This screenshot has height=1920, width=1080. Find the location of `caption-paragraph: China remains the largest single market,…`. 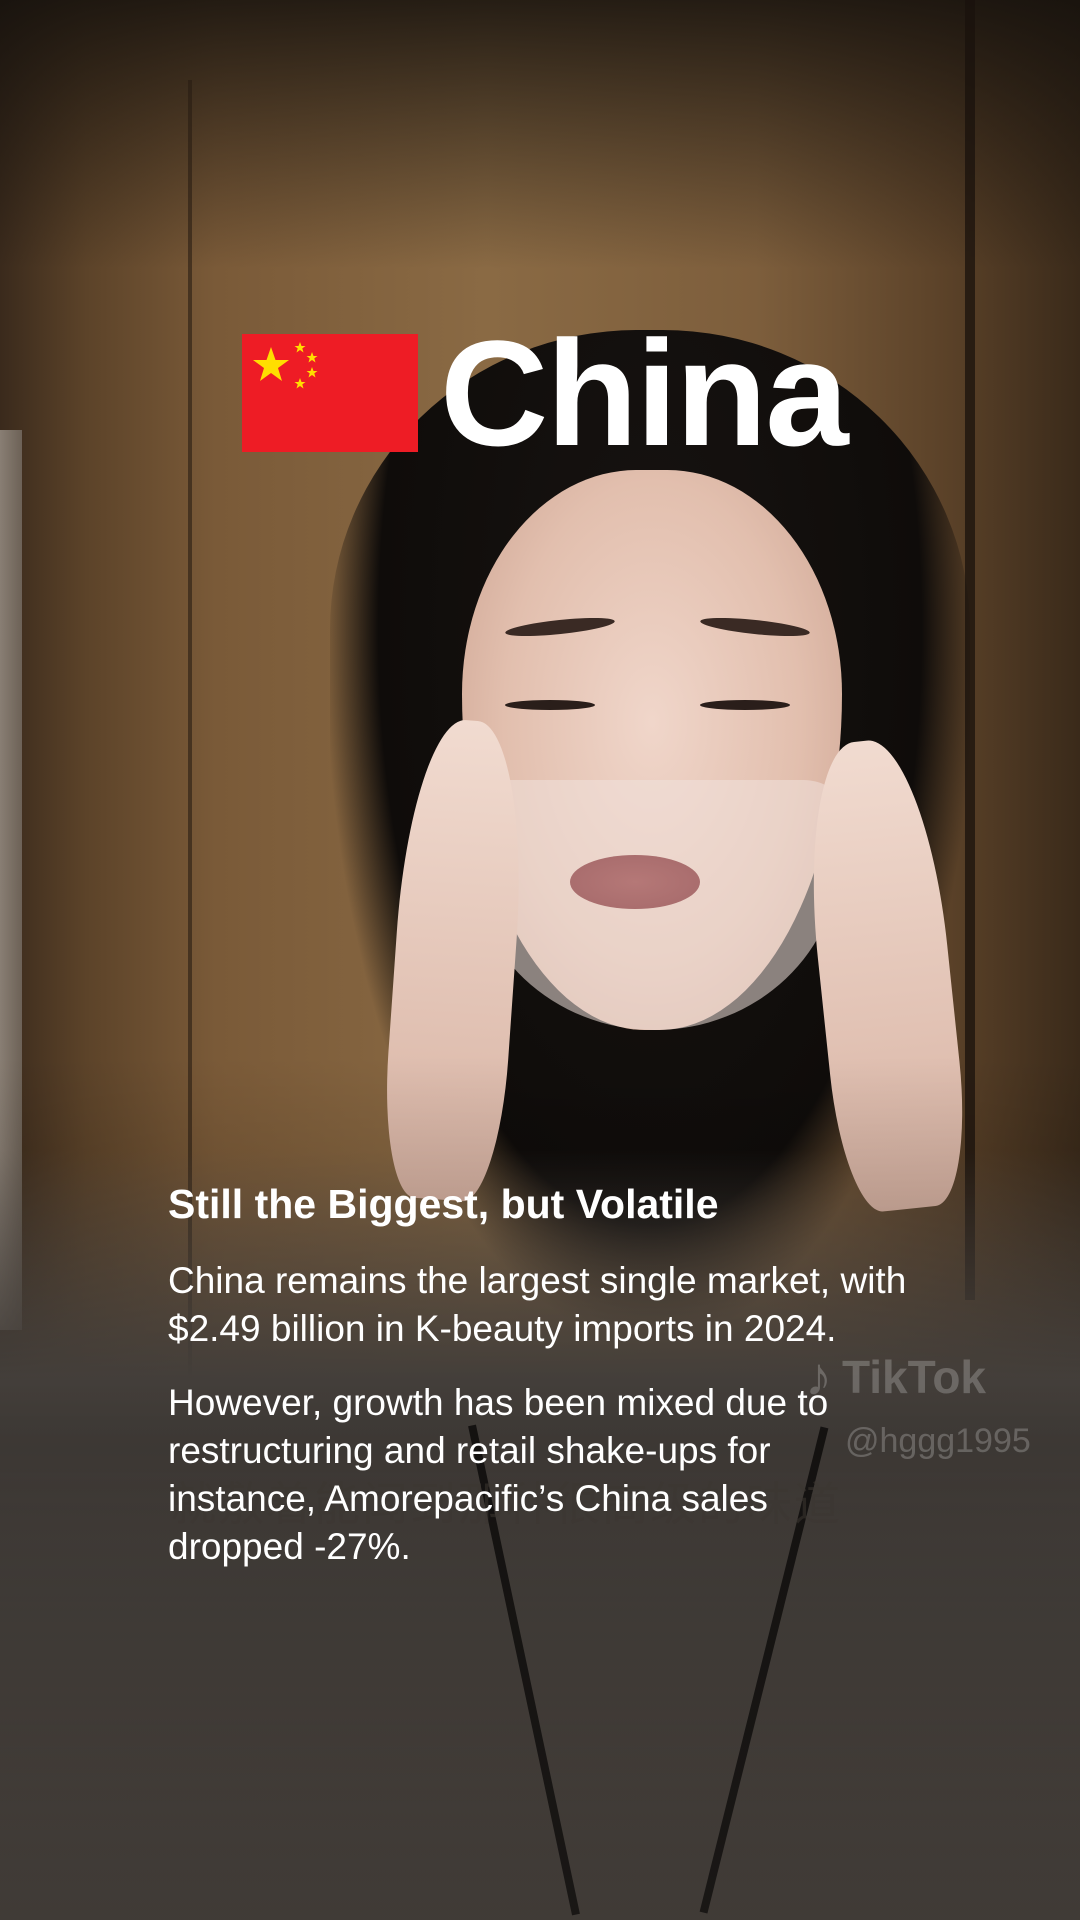

caption-paragraph: China remains the largest single market,… is located at coordinates (537, 1305).